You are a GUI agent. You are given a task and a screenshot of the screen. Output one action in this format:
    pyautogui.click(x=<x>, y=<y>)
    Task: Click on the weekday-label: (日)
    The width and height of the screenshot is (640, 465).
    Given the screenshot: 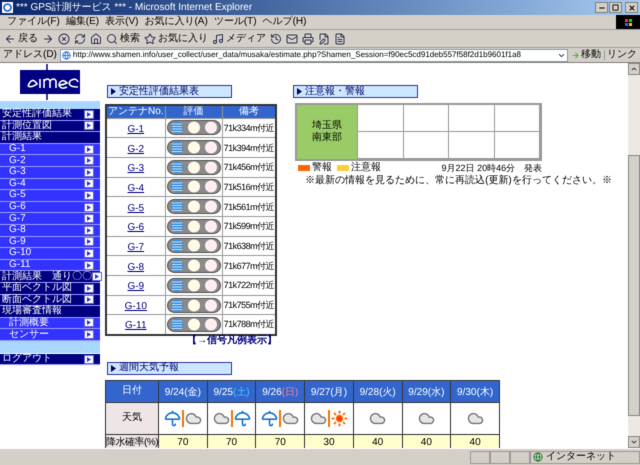 What is the action you would take?
    pyautogui.click(x=290, y=392)
    